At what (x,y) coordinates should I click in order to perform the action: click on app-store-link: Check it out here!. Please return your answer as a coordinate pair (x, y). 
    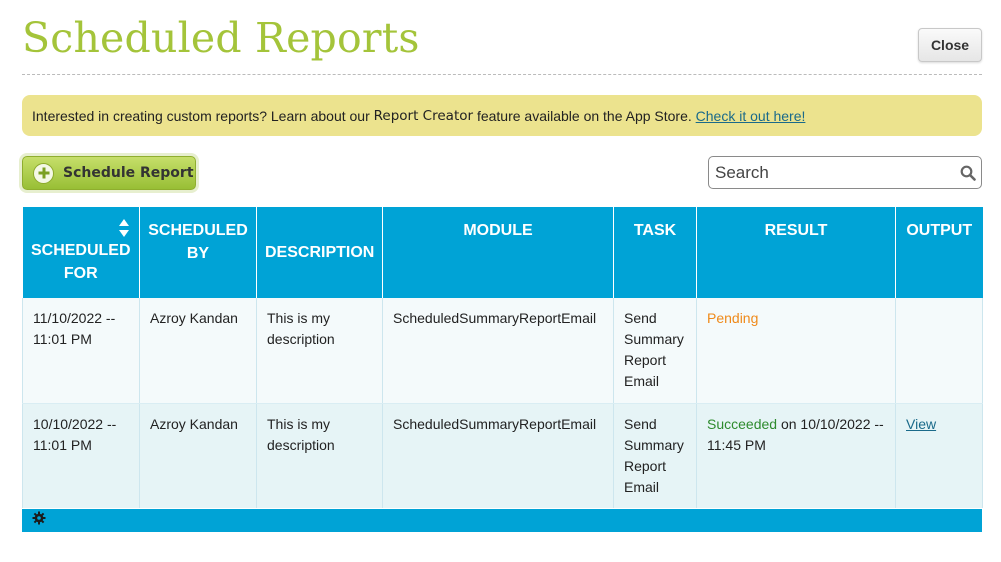
    Looking at the image, I should click on (751, 116).